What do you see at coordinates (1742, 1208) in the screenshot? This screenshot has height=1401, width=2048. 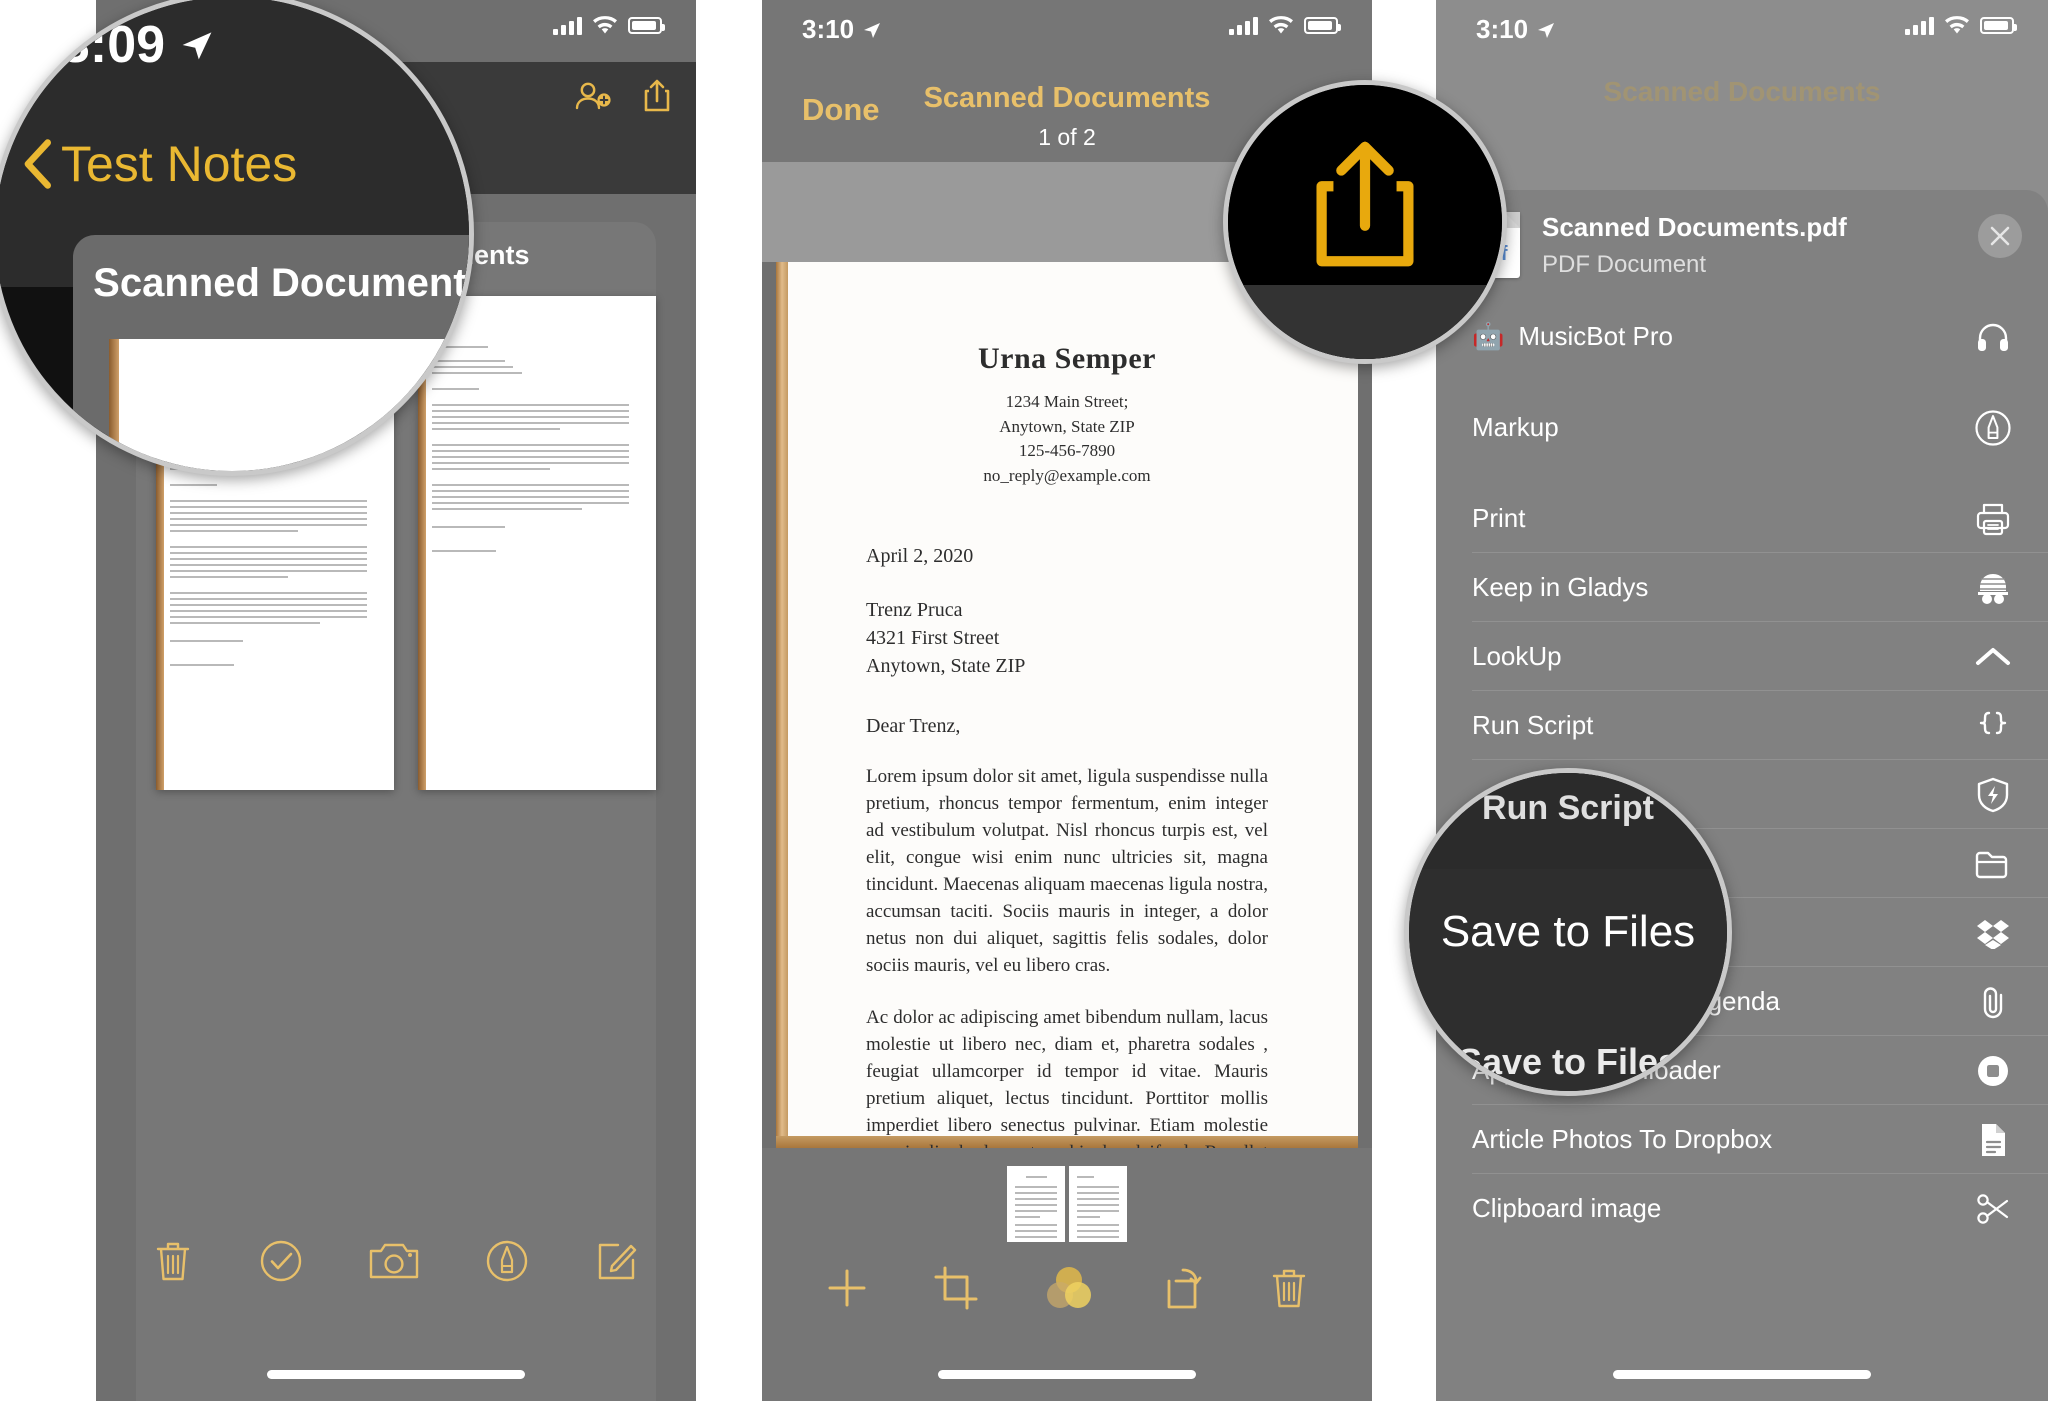 I see `share-row-clipboard-image: Clipboard image` at bounding box center [1742, 1208].